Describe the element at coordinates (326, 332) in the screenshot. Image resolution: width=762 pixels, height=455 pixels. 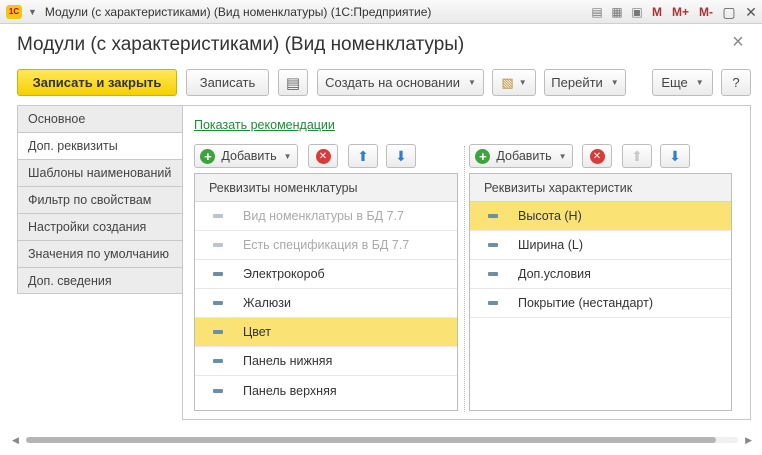
I see `list-item-selected: Цвет` at that location.